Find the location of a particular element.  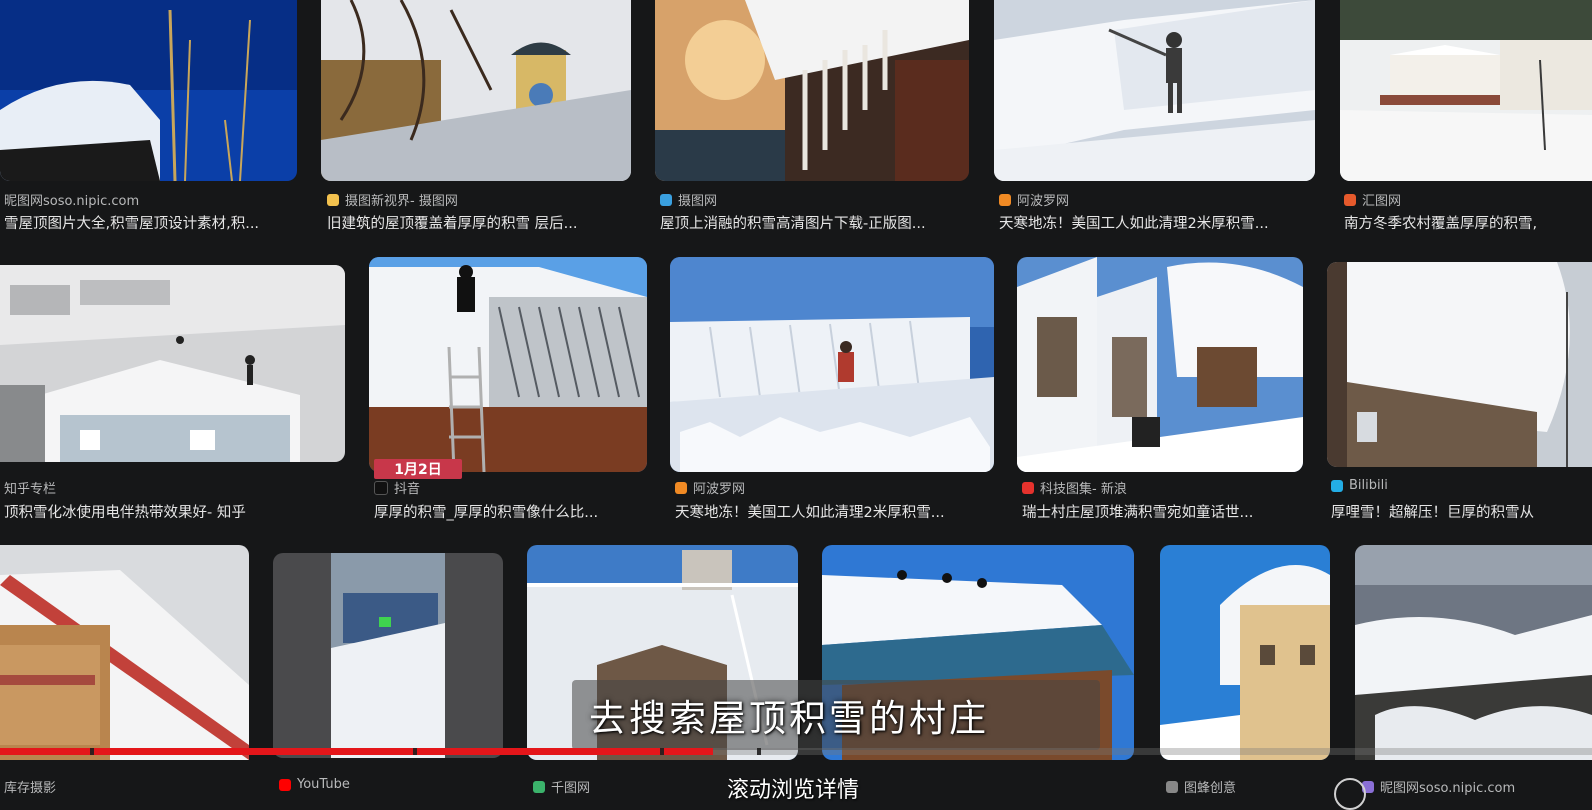

source-label: 知乎专栏 is located at coordinates (30, 489).